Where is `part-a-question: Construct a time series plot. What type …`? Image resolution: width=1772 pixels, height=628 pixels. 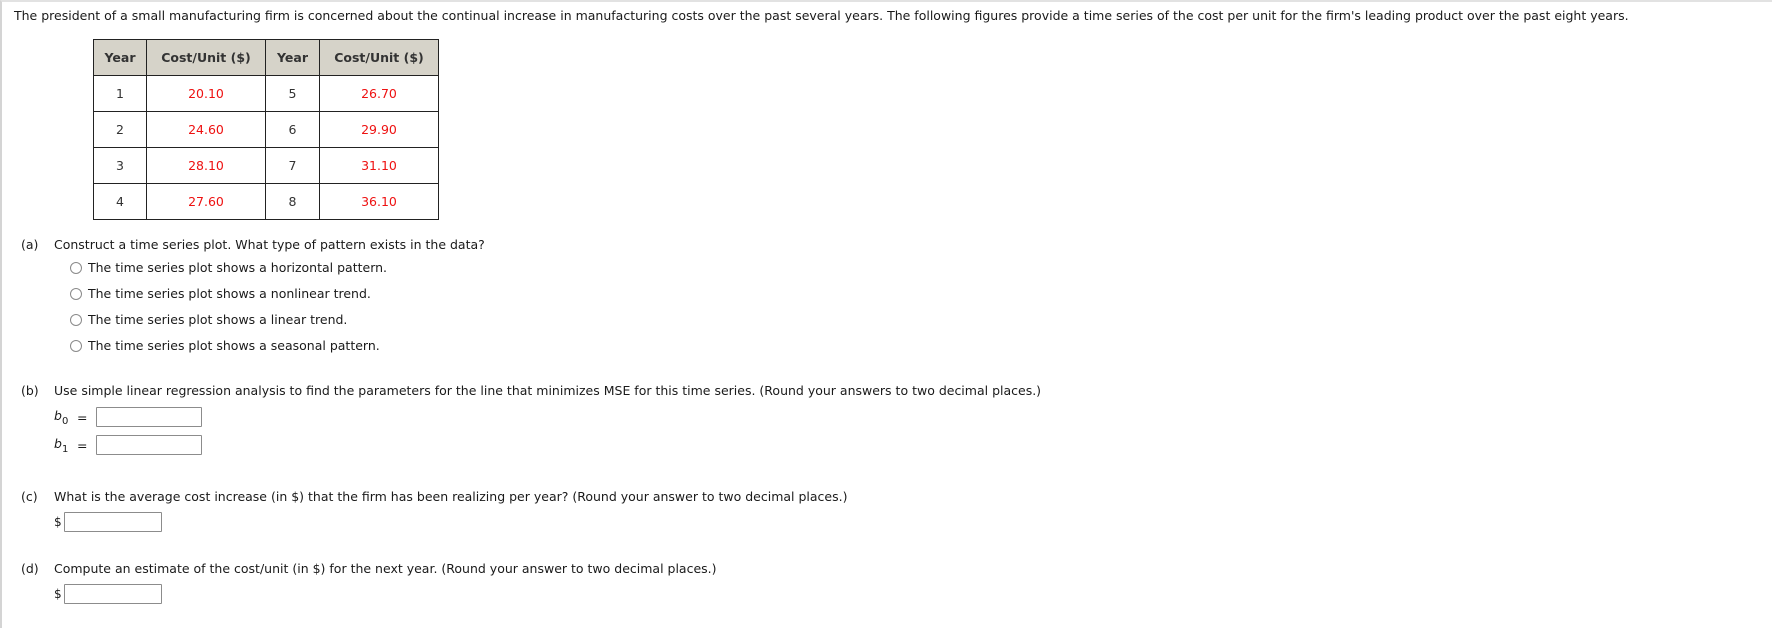 part-a-question: Construct a time series plot. What type … is located at coordinates (269, 244).